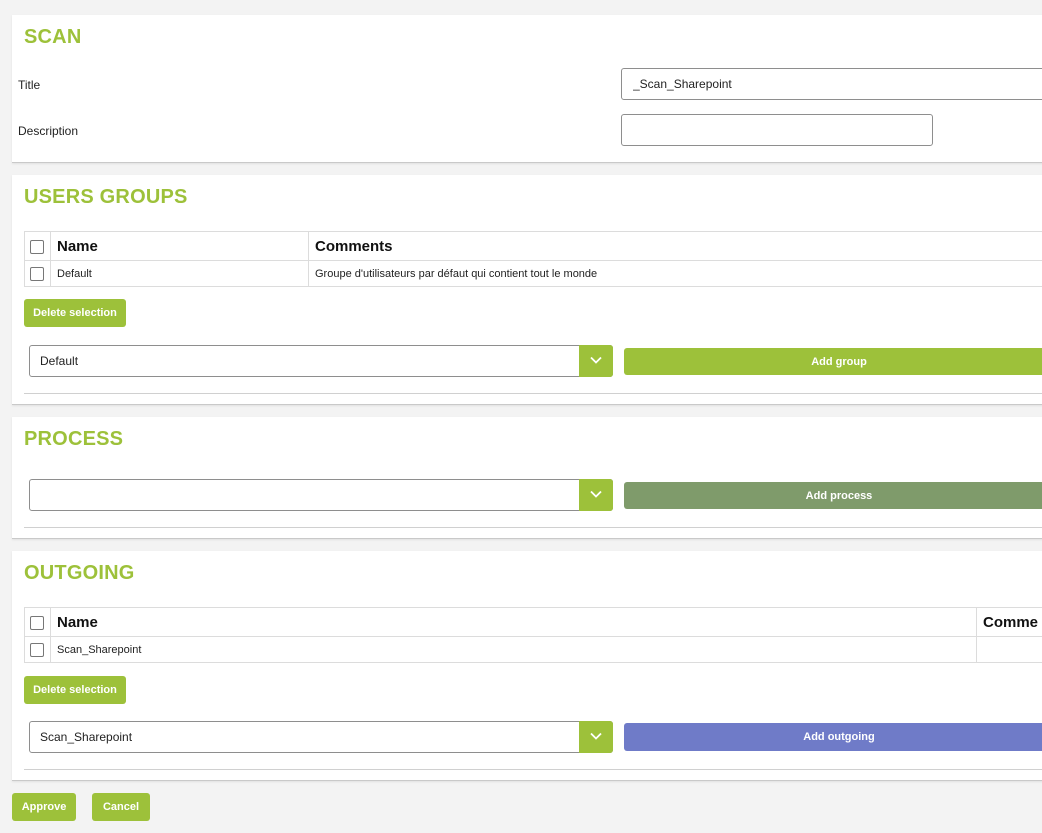  I want to click on table-header-row: Name Comments, so click(533, 246).